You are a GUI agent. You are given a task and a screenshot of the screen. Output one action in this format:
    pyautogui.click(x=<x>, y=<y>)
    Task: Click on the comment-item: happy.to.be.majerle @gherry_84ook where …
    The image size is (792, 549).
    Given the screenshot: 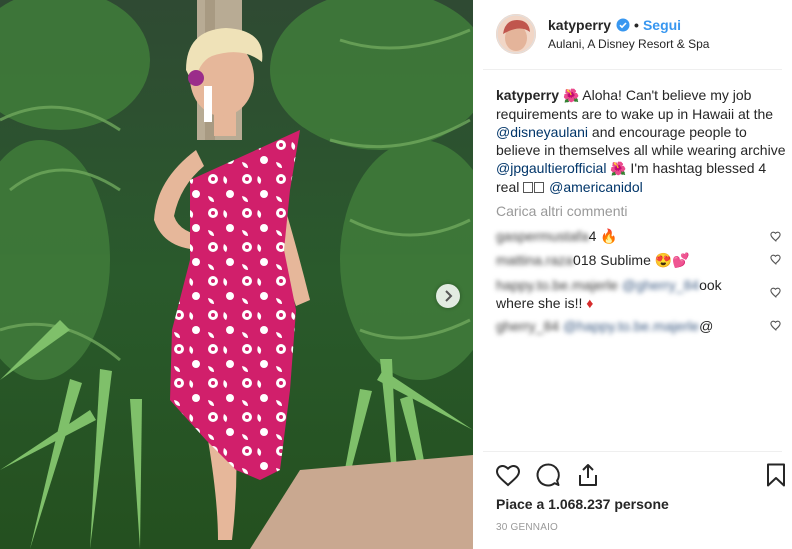 What is the action you would take?
    pyautogui.click(x=631, y=294)
    